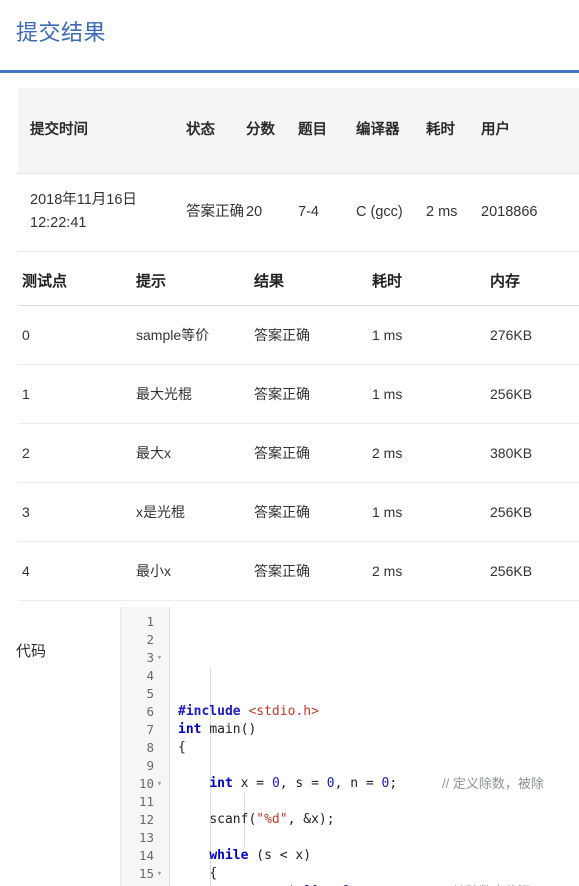 Image resolution: width=579 pixels, height=886 pixels. I want to click on code-line: #include <stdio.h>, so click(378, 712).